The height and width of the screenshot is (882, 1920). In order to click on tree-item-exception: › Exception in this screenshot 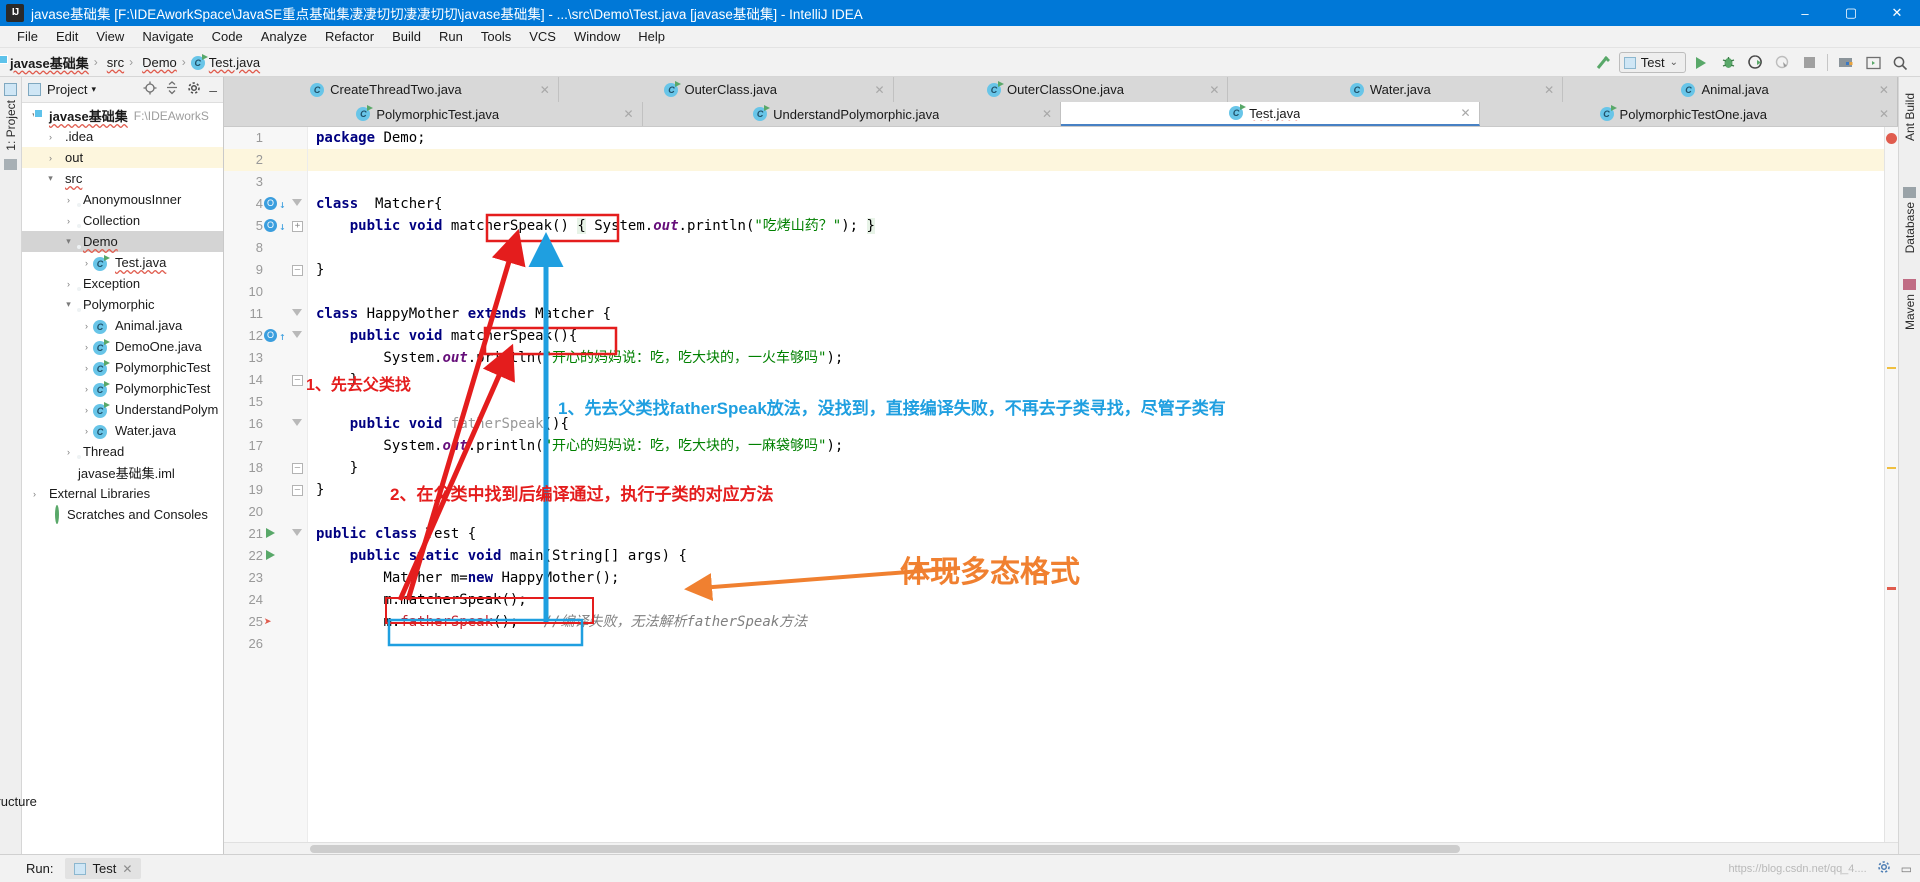, I will do `click(122, 283)`.